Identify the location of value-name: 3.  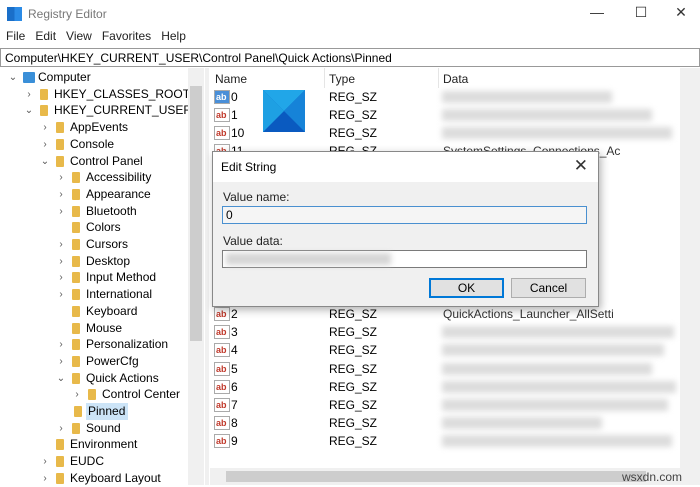
(234, 332).